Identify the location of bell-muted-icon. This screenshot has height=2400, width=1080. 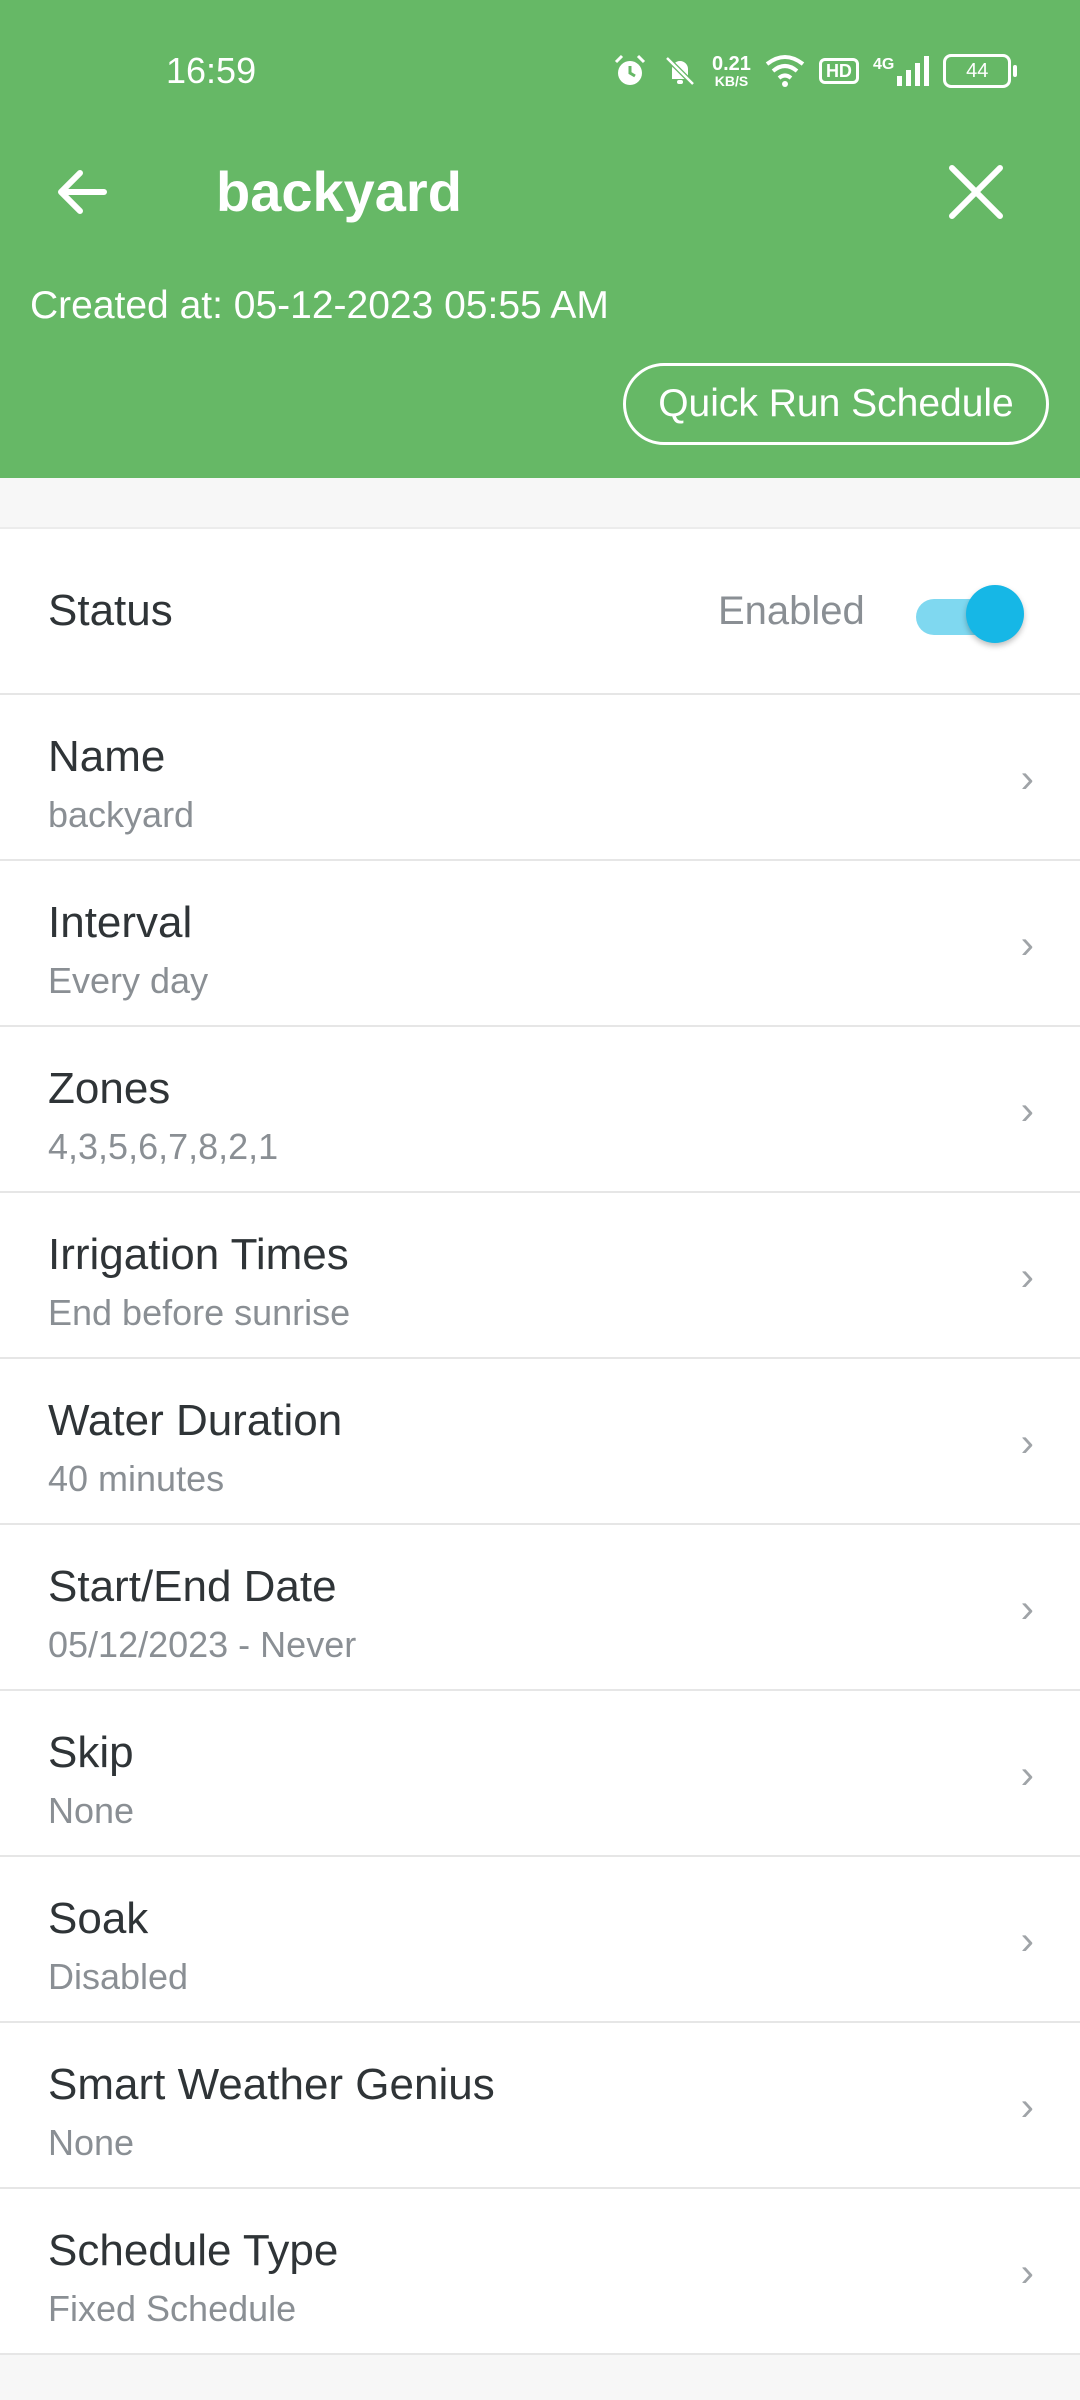
(680, 71).